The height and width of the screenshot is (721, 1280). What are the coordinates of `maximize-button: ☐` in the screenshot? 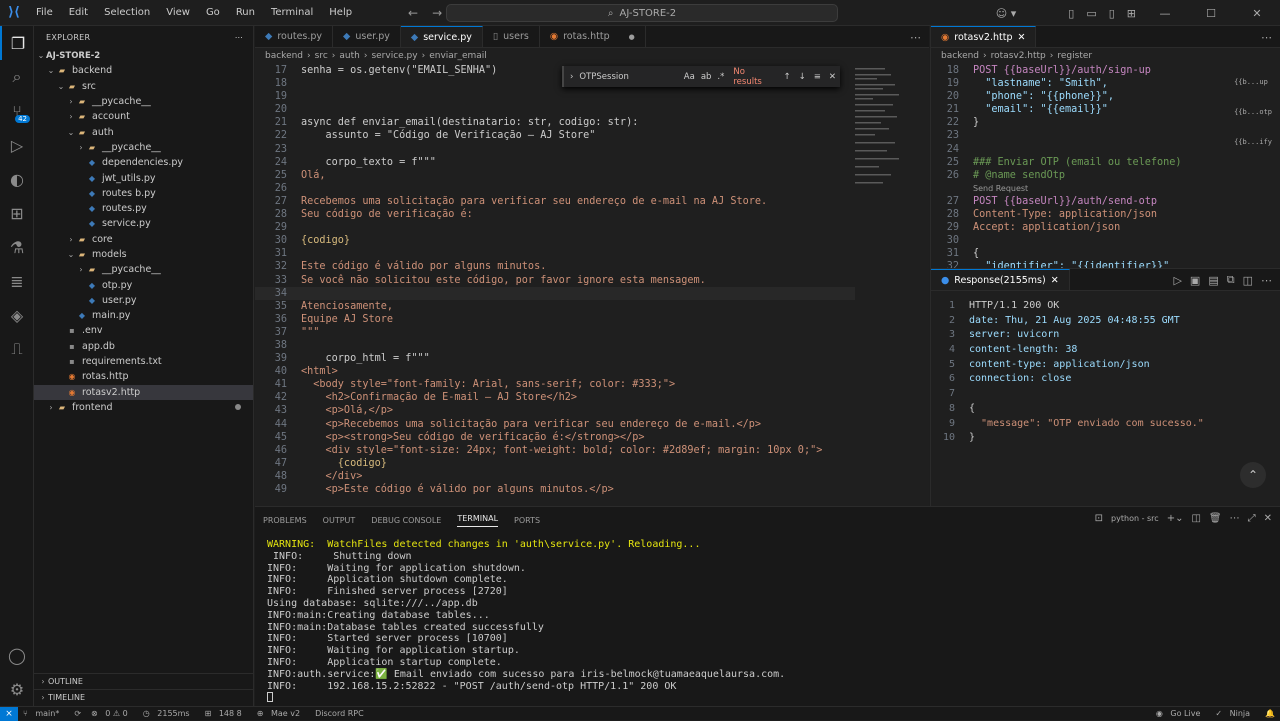 It's located at (1211, 13).